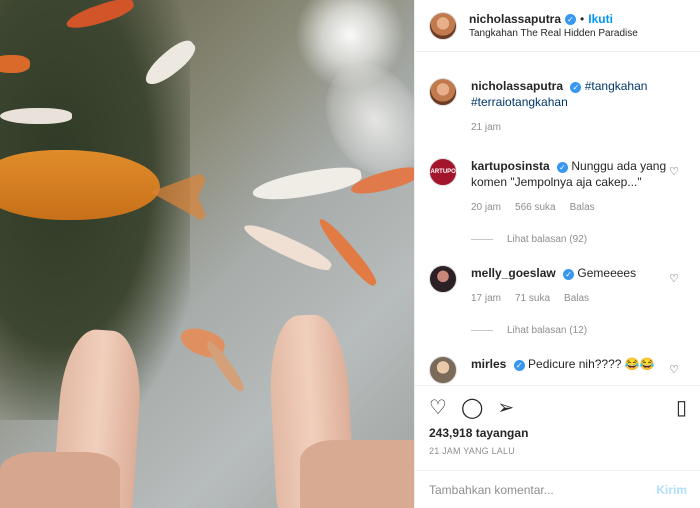 Image resolution: width=700 pixels, height=508 pixels. What do you see at coordinates (616, 86) in the screenshot?
I see `hashtag-link: #tangkahan` at bounding box center [616, 86].